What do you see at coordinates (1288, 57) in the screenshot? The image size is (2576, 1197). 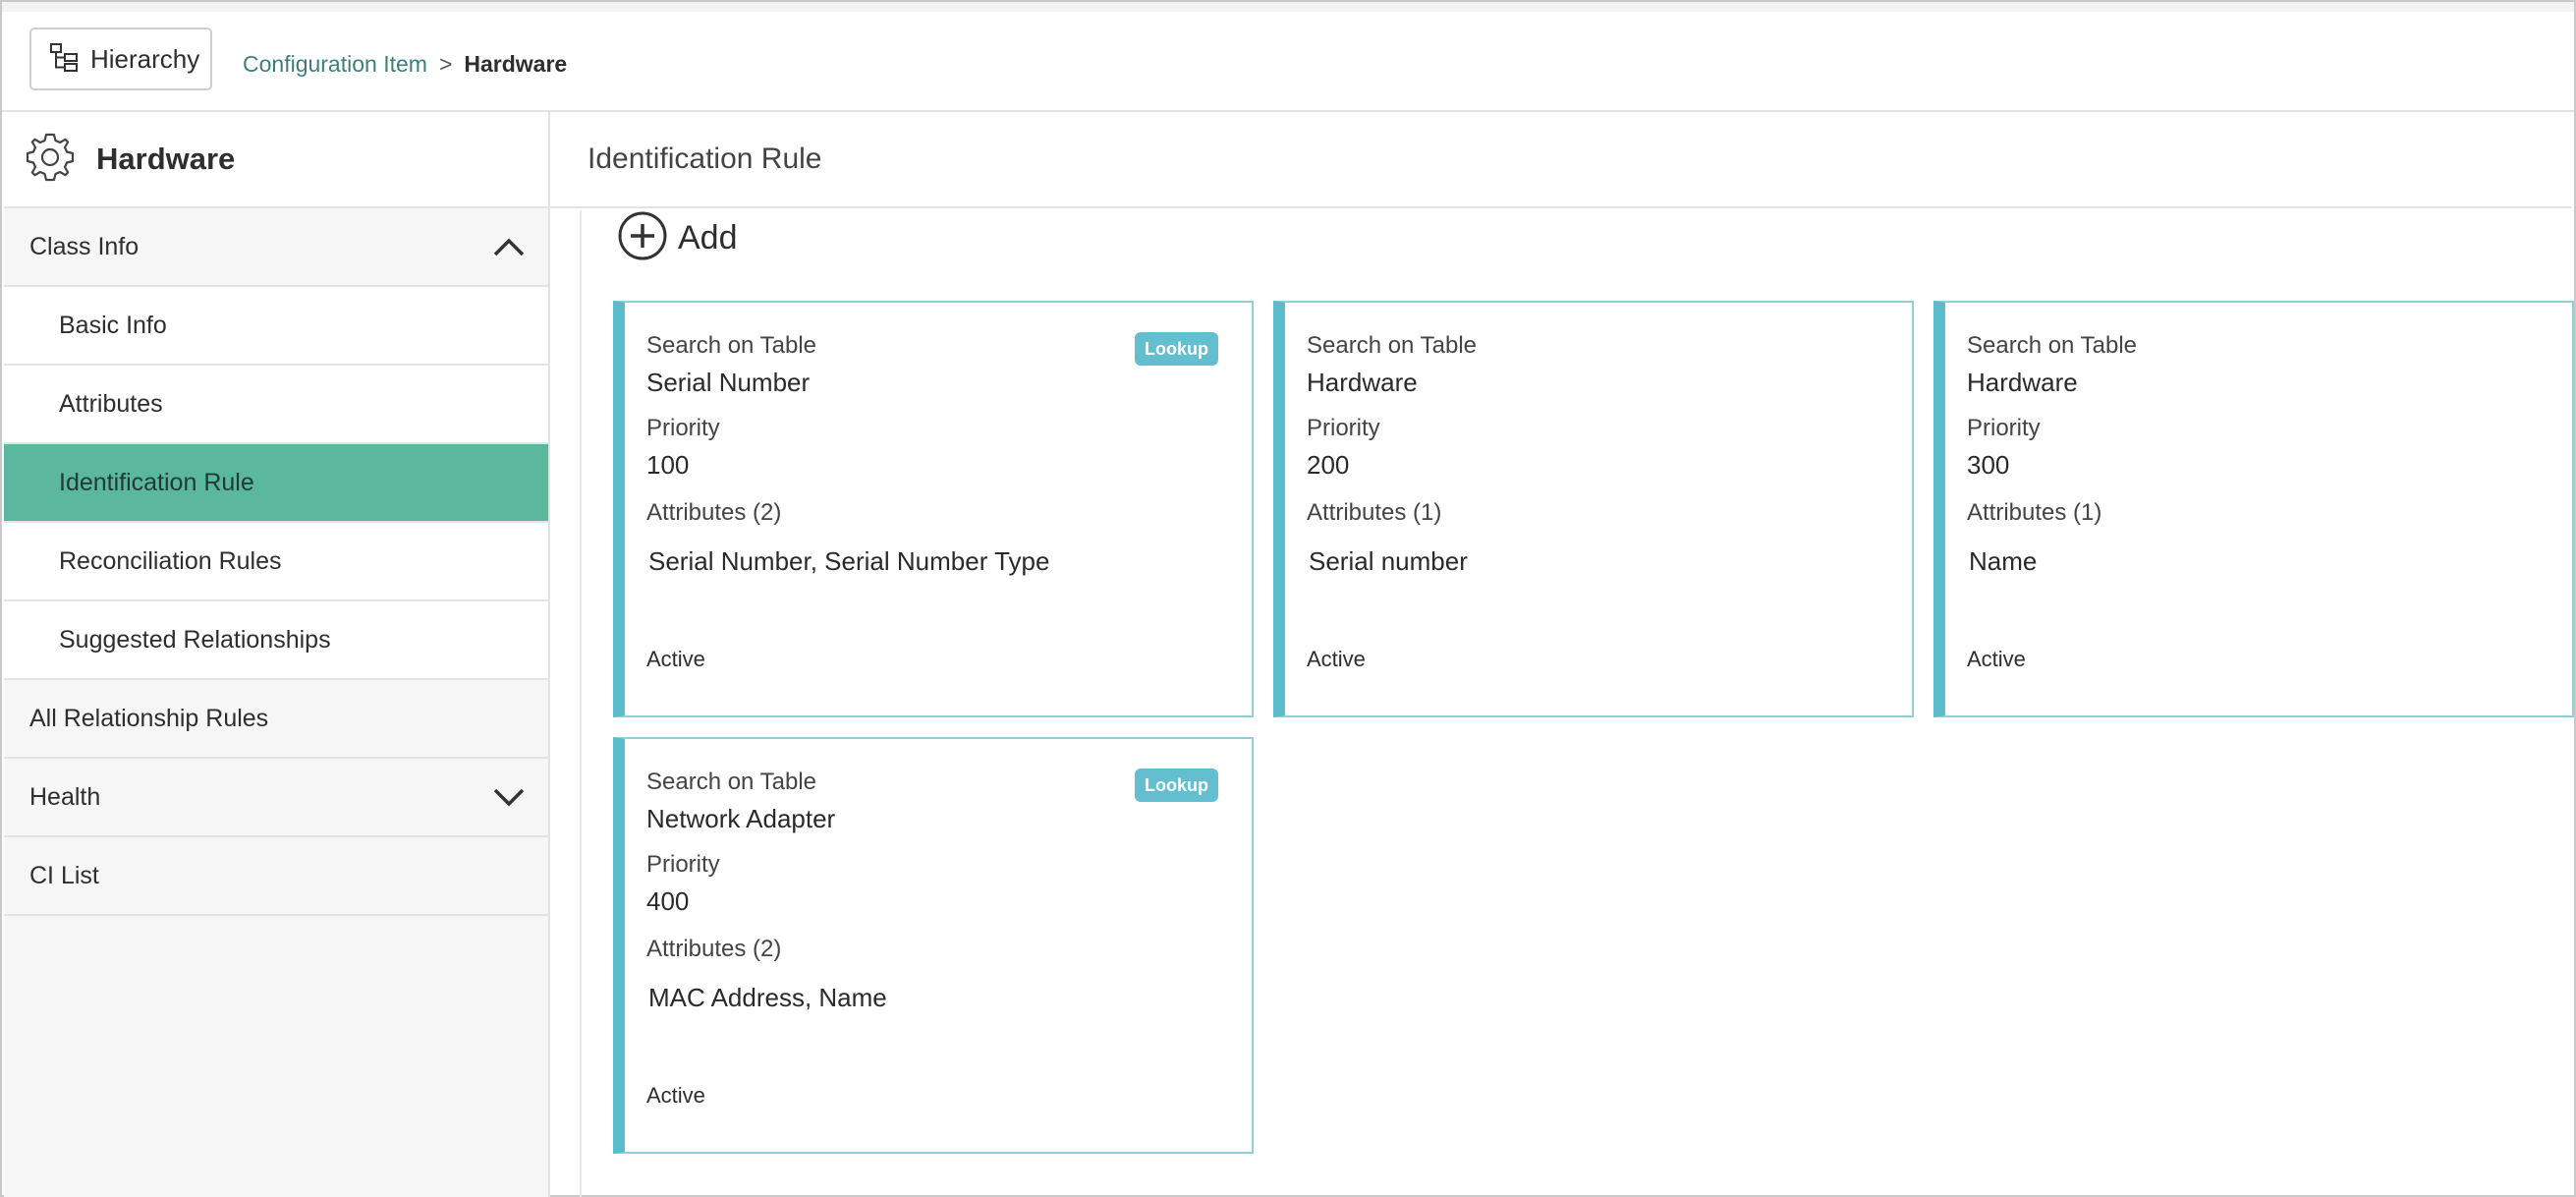 I see `top-bar: Hierarchy Configuration Item > Hardware` at bounding box center [1288, 57].